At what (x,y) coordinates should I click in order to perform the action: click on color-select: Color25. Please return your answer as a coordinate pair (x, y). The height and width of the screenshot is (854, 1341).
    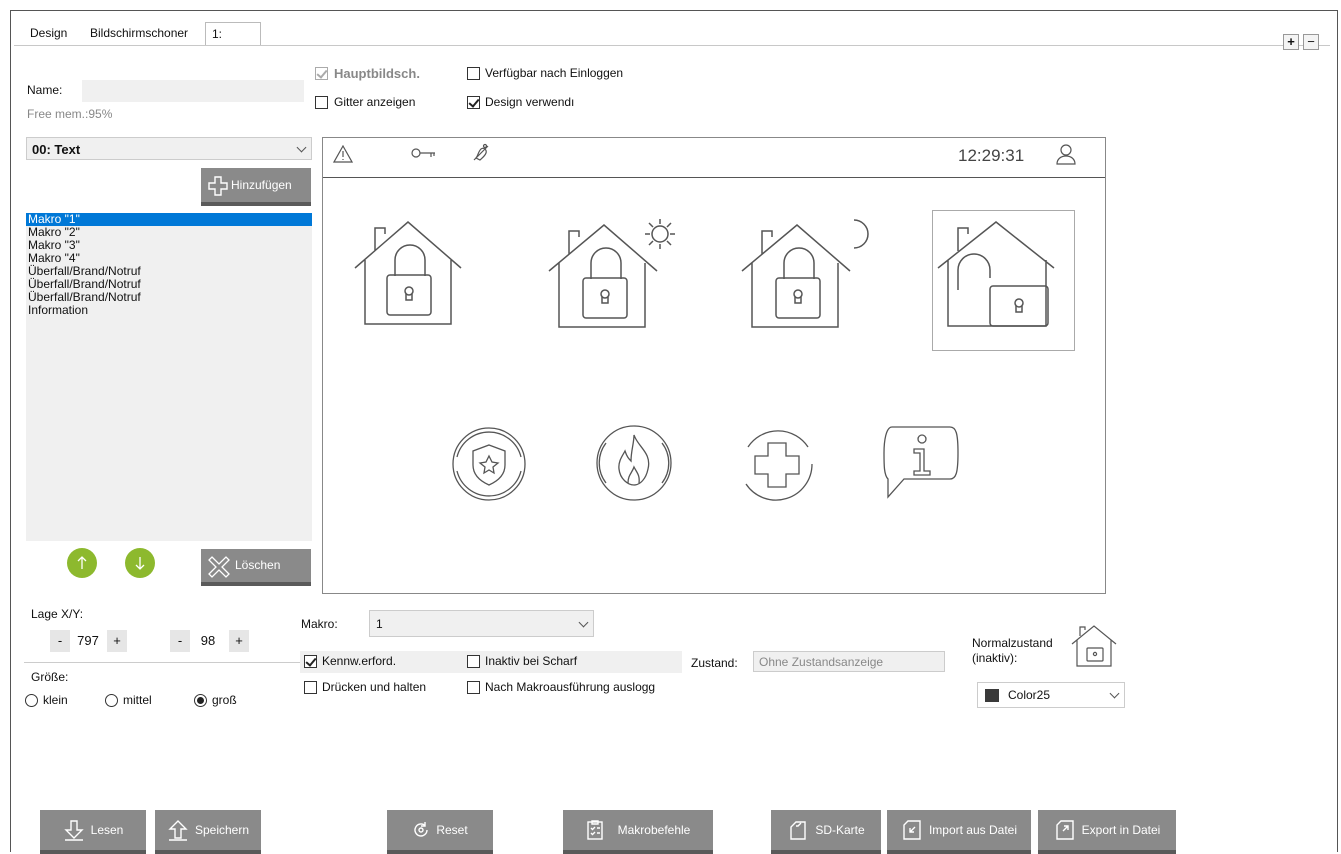
    Looking at the image, I should click on (1051, 695).